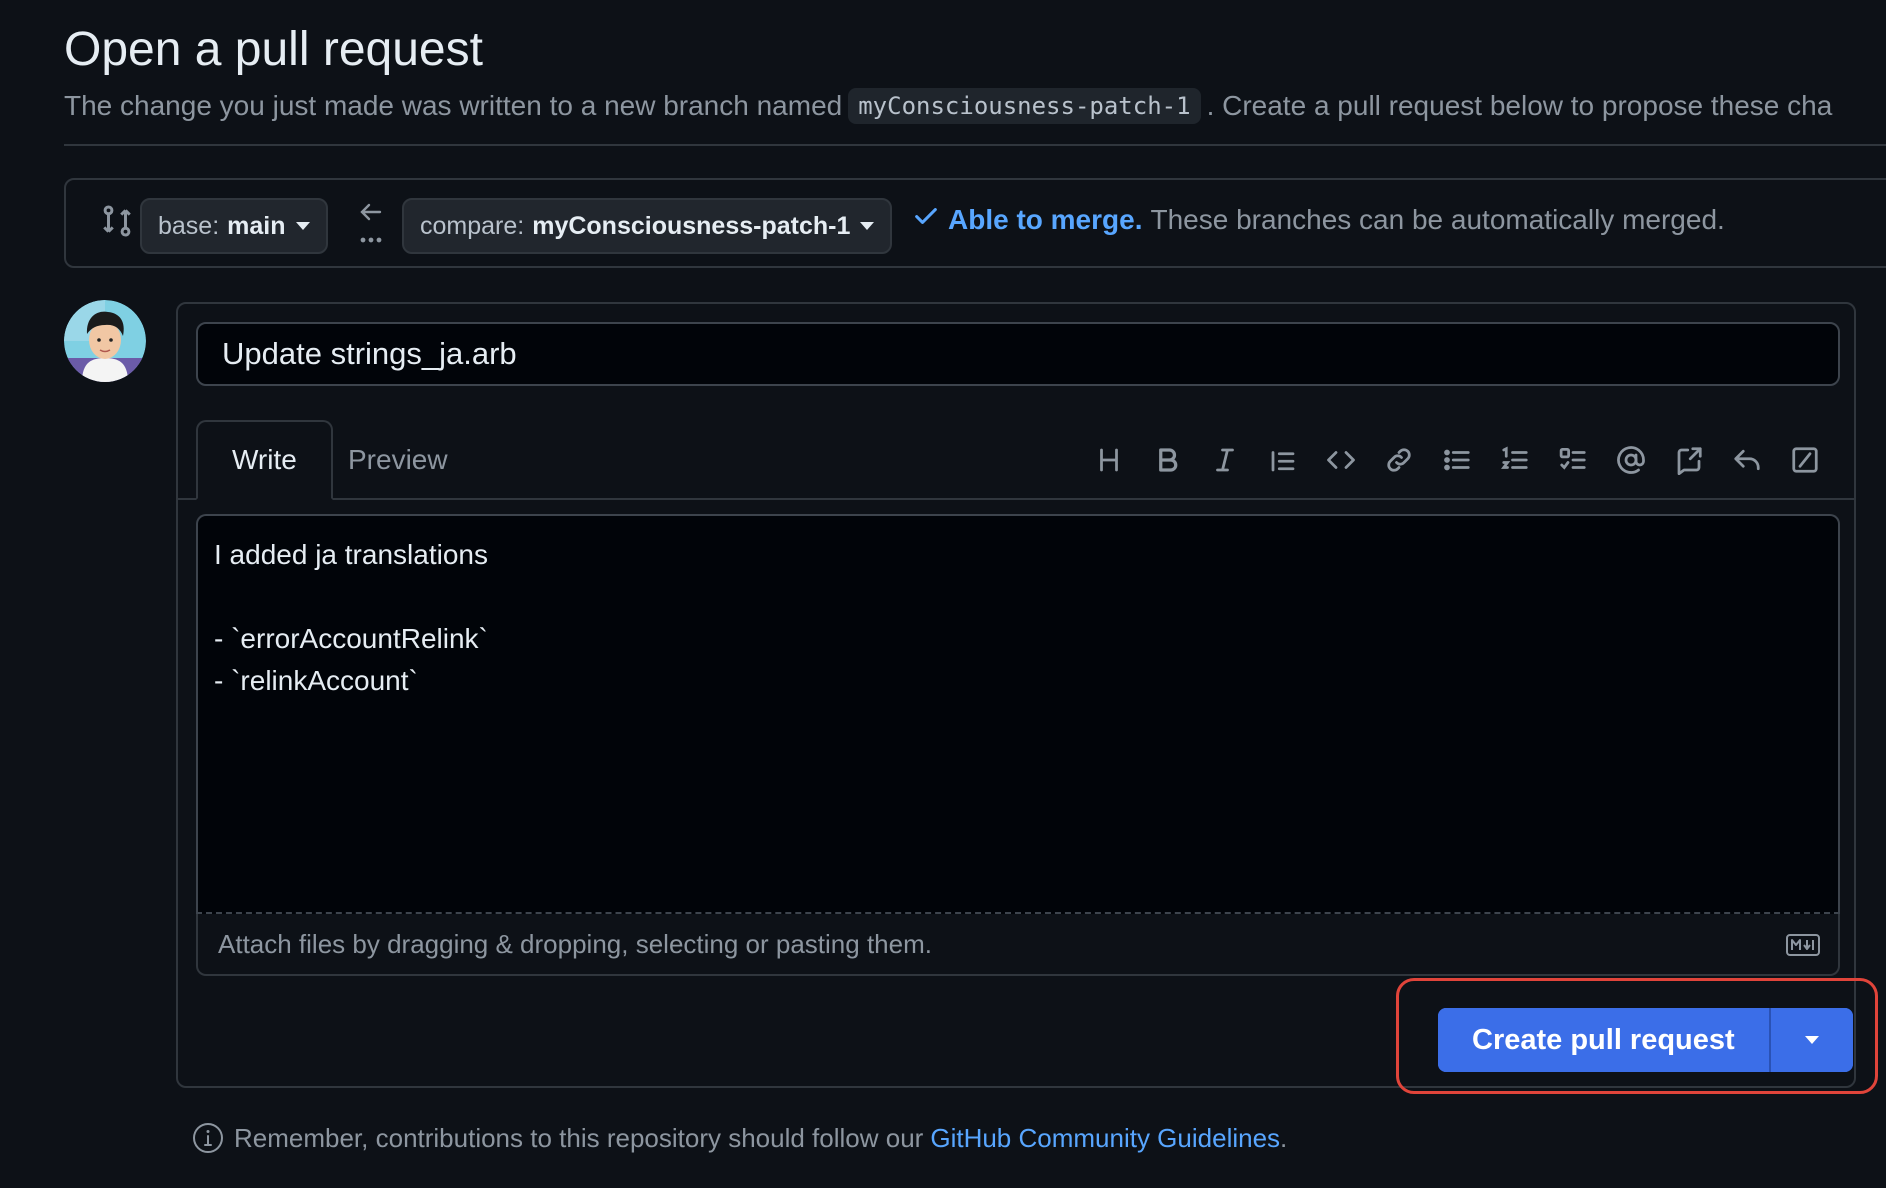 This screenshot has width=1886, height=1188. I want to click on arrow-left-icon, so click(371, 225).